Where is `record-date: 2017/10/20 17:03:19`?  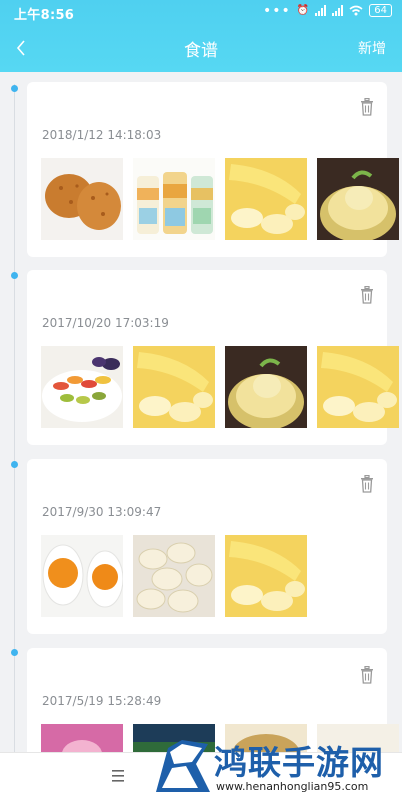 record-date: 2017/10/20 17:03:19 is located at coordinates (105, 323).